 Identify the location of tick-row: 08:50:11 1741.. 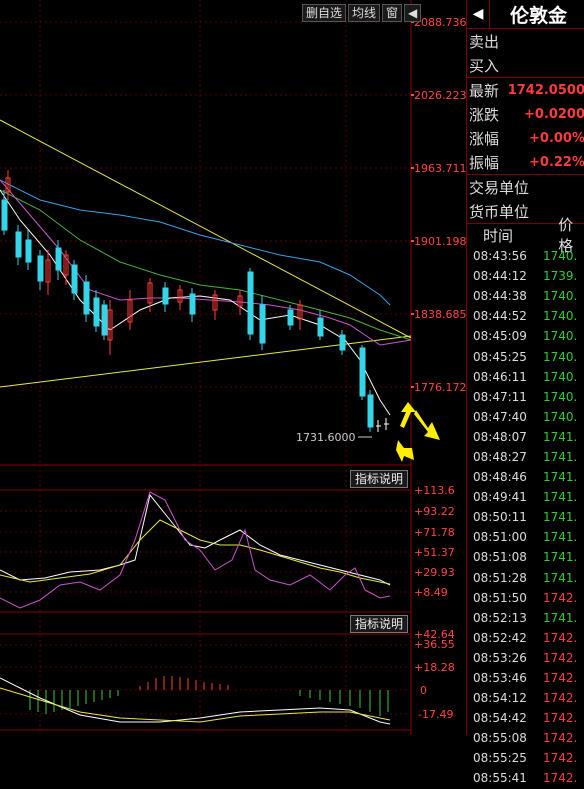
(525, 517).